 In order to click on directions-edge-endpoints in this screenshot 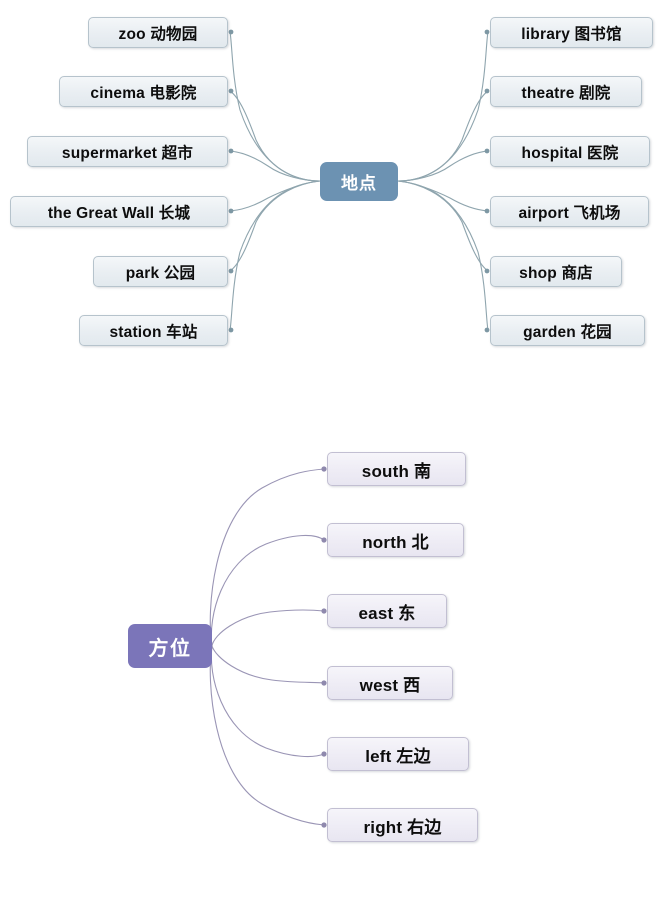, I will do `click(324, 647)`.